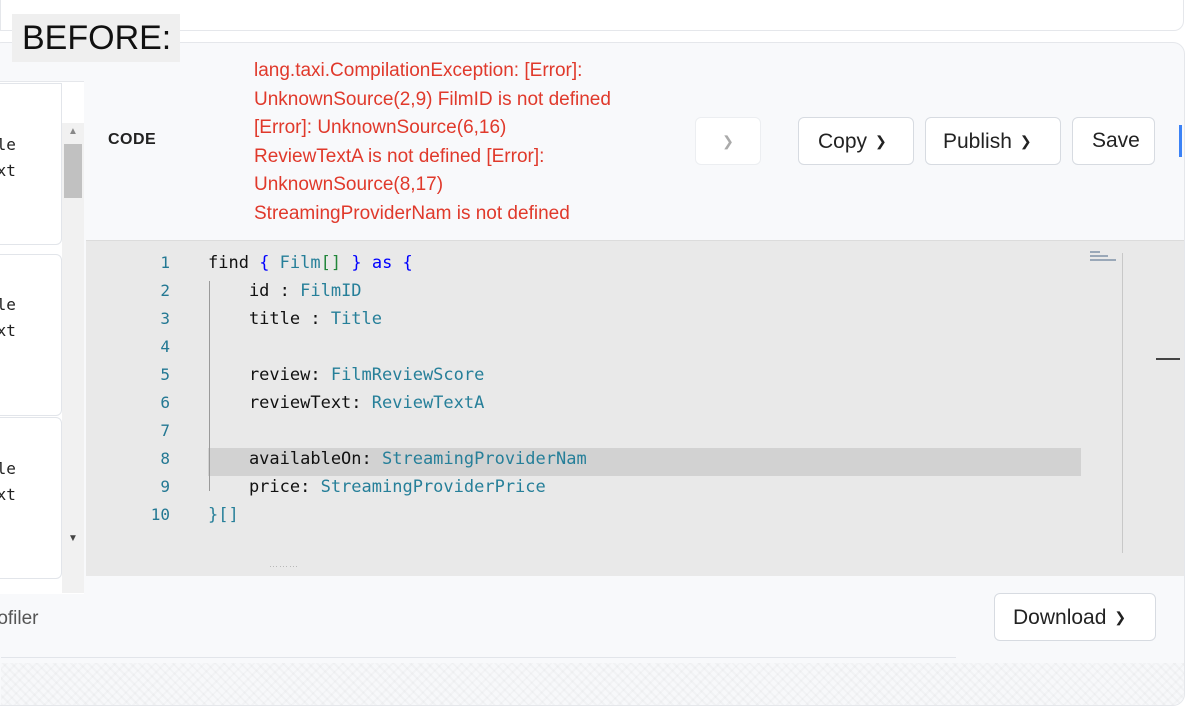 This screenshot has height=706, width=1200. What do you see at coordinates (1107, 259) in the screenshot?
I see `minimap` at bounding box center [1107, 259].